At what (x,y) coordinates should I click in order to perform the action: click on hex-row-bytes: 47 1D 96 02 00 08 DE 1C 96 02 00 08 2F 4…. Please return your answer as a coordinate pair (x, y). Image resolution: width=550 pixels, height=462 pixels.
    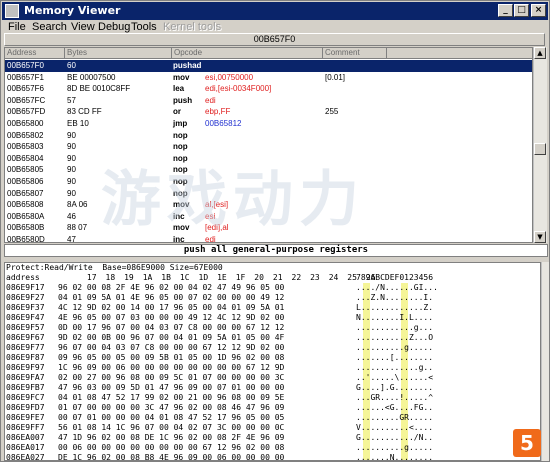
    Looking at the image, I should click on (171, 438).